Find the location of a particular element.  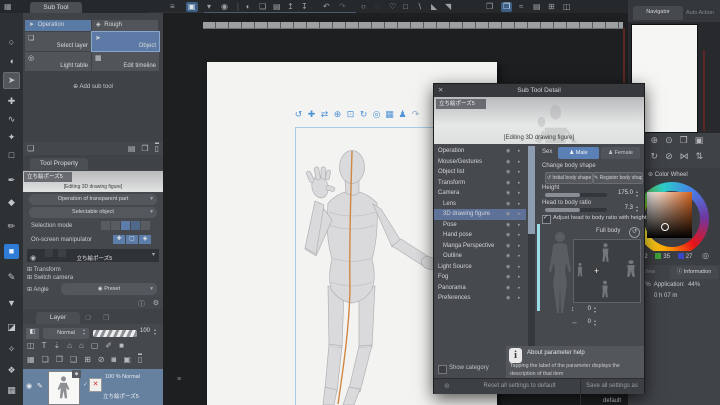

dialog-title-bar: ✕ Sub Tool Detail is located at coordinates (539, 90).